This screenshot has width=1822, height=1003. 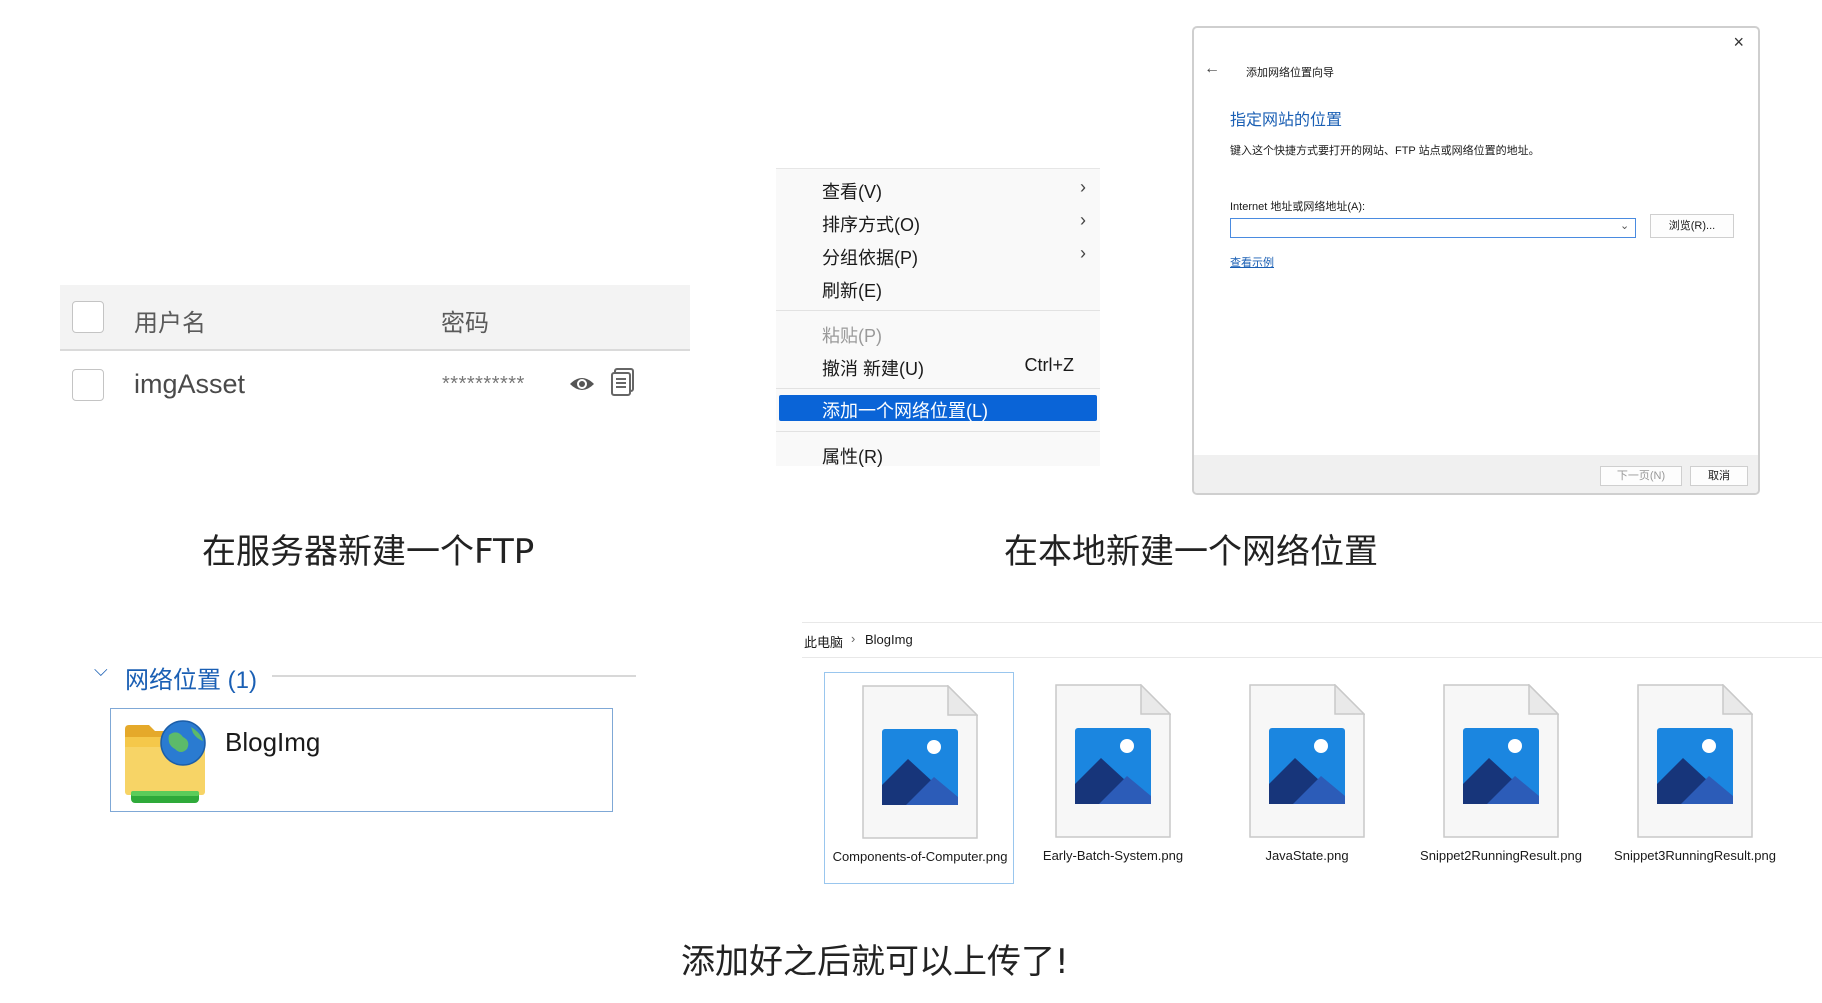 I want to click on ftp-user-table: 用户名 密码 imgAsset **********, so click(x=375, y=355).